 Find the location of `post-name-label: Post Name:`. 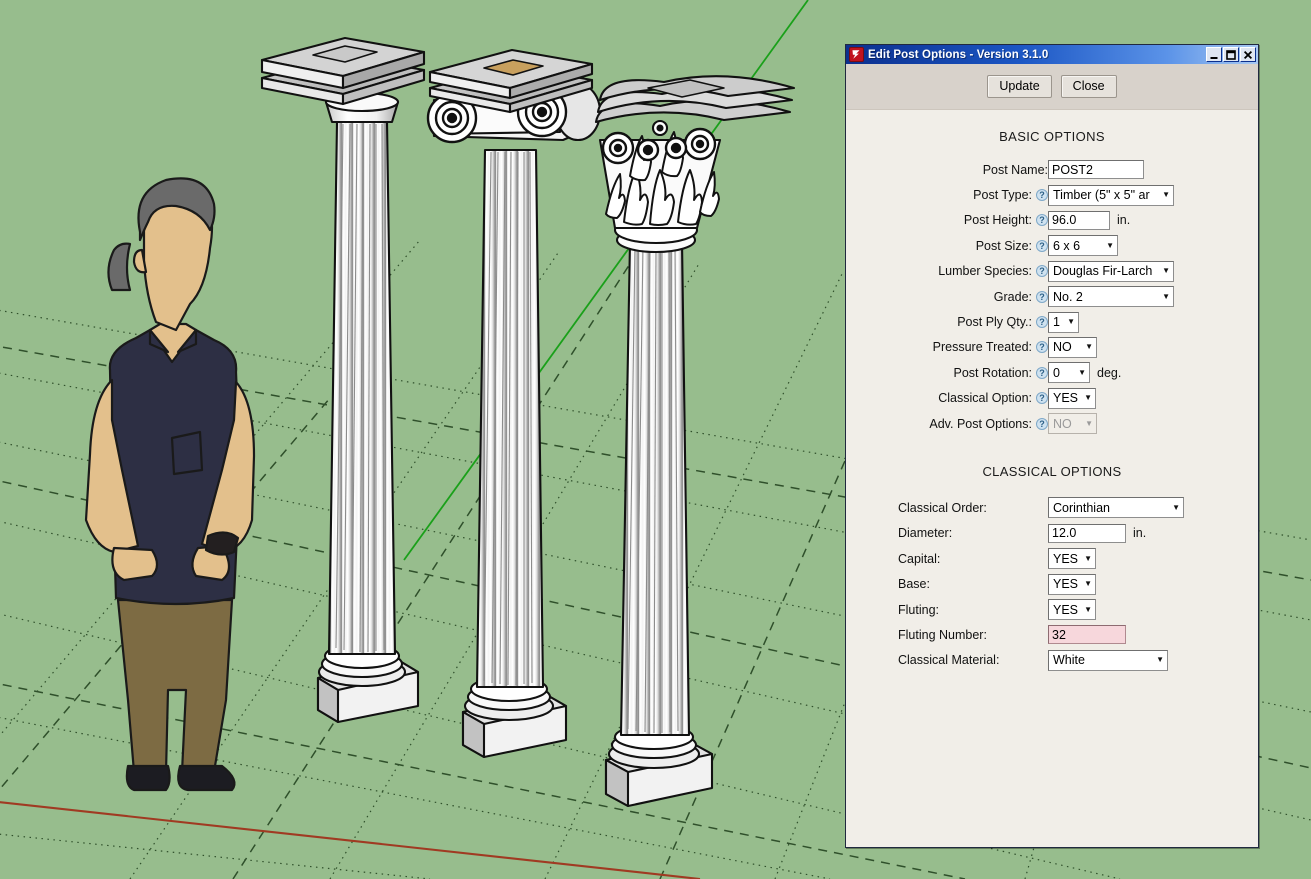

post-name-label: Post Name: is located at coordinates (1015, 169).